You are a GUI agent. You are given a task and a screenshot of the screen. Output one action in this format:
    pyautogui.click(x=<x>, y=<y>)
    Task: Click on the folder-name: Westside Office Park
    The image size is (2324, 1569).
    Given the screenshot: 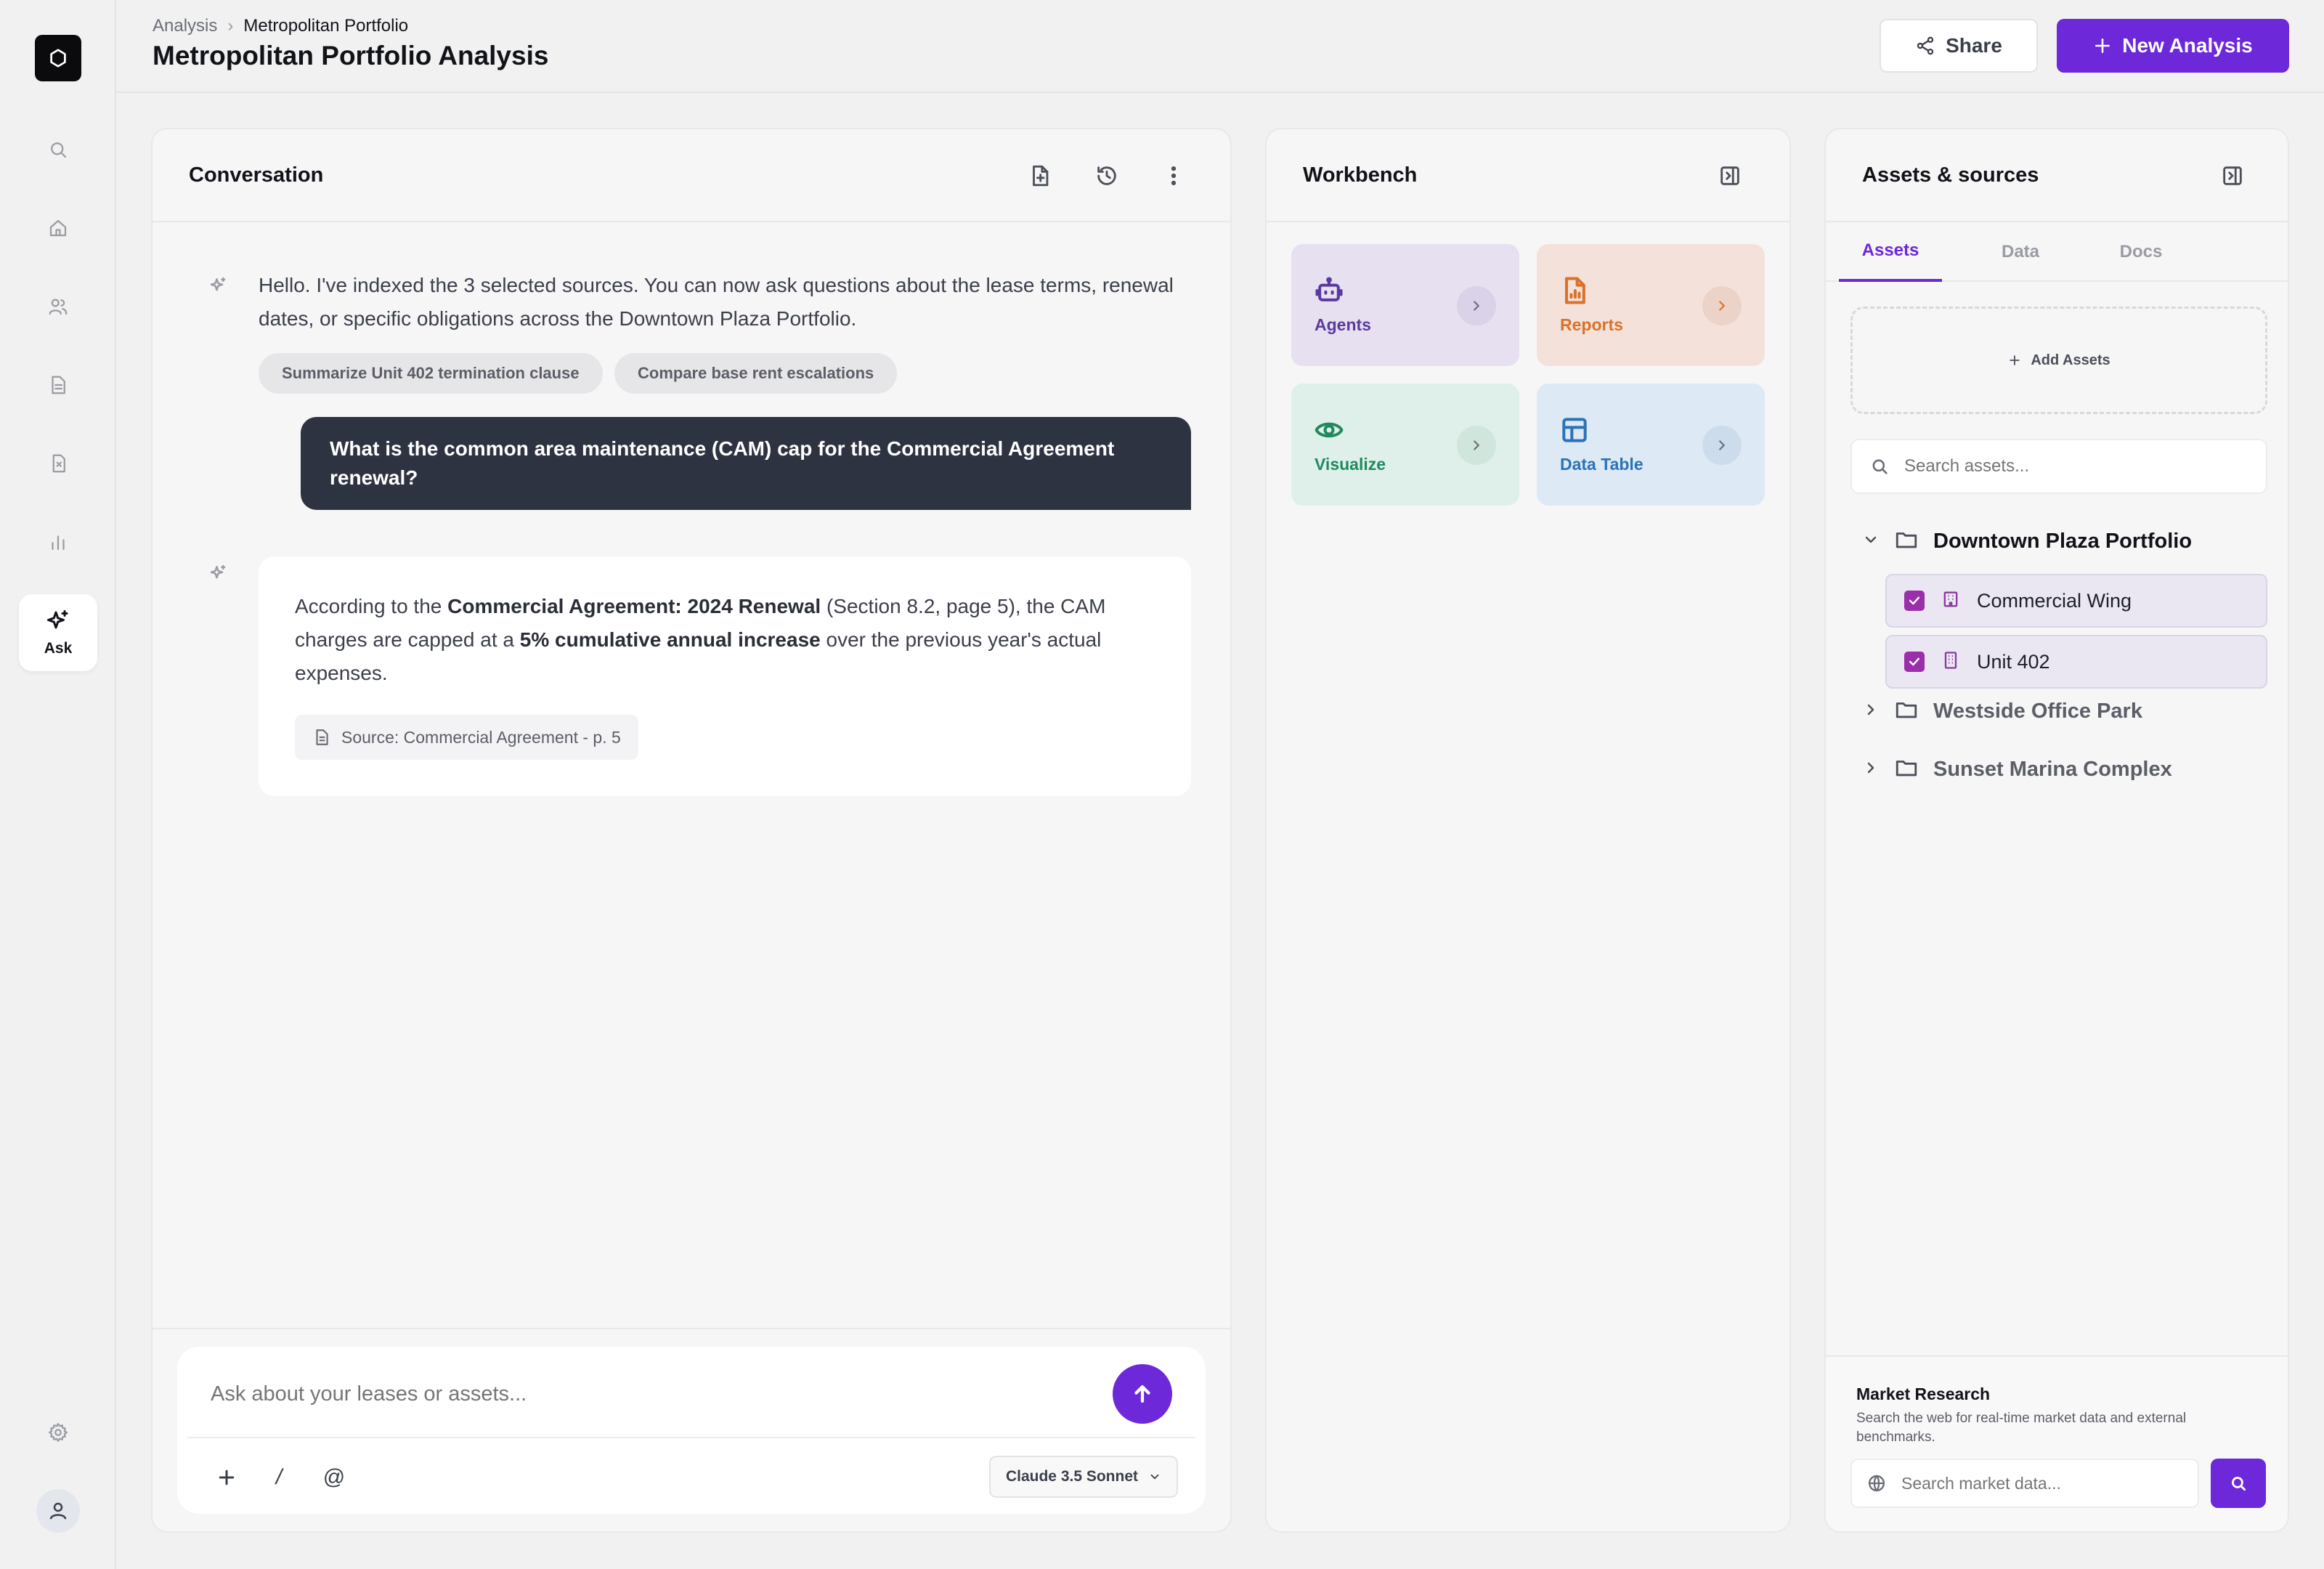 What is the action you would take?
    pyautogui.click(x=2037, y=711)
    